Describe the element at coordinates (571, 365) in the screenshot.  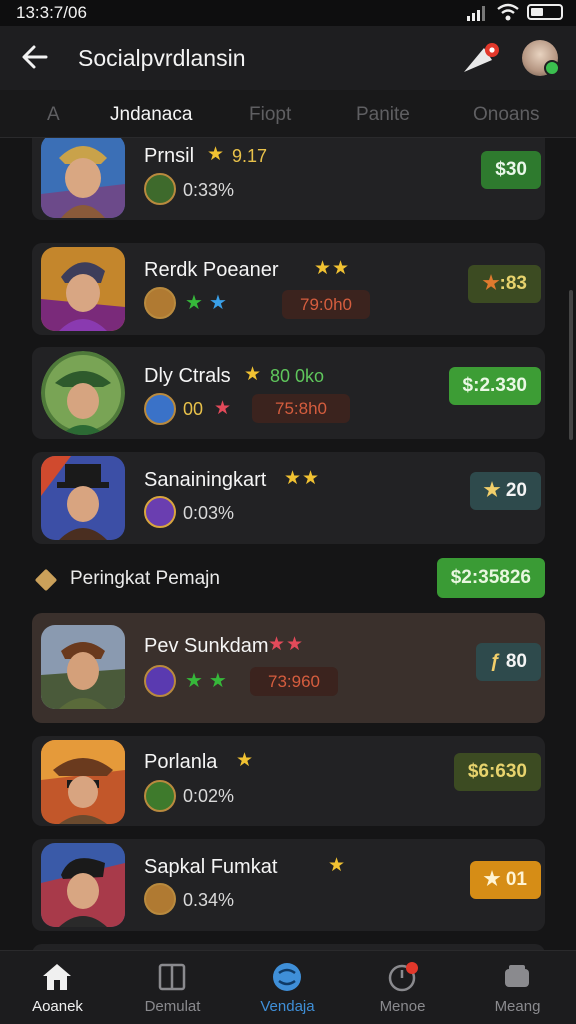
I see `scrollbar` at that location.